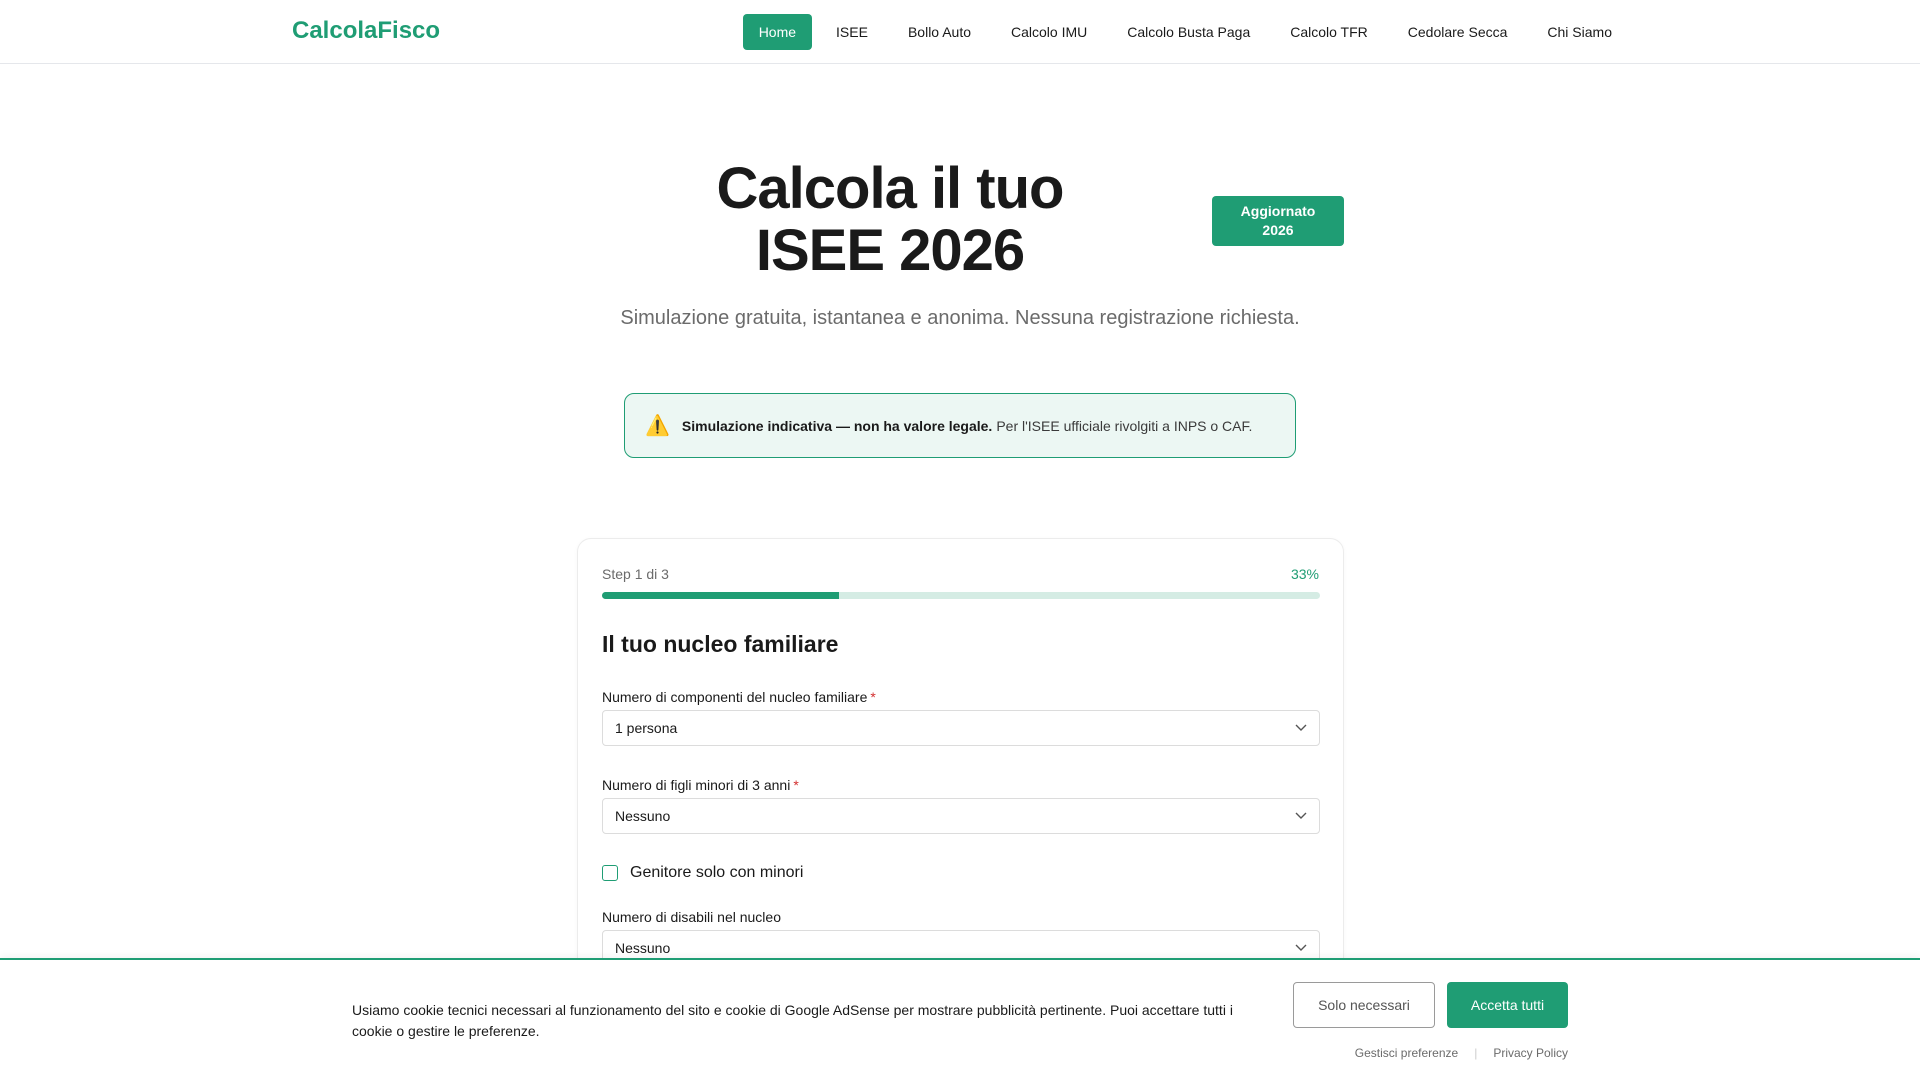 This screenshot has height=1080, width=1920. I want to click on privacy-policy-link: Privacy Policy, so click(1530, 1053).